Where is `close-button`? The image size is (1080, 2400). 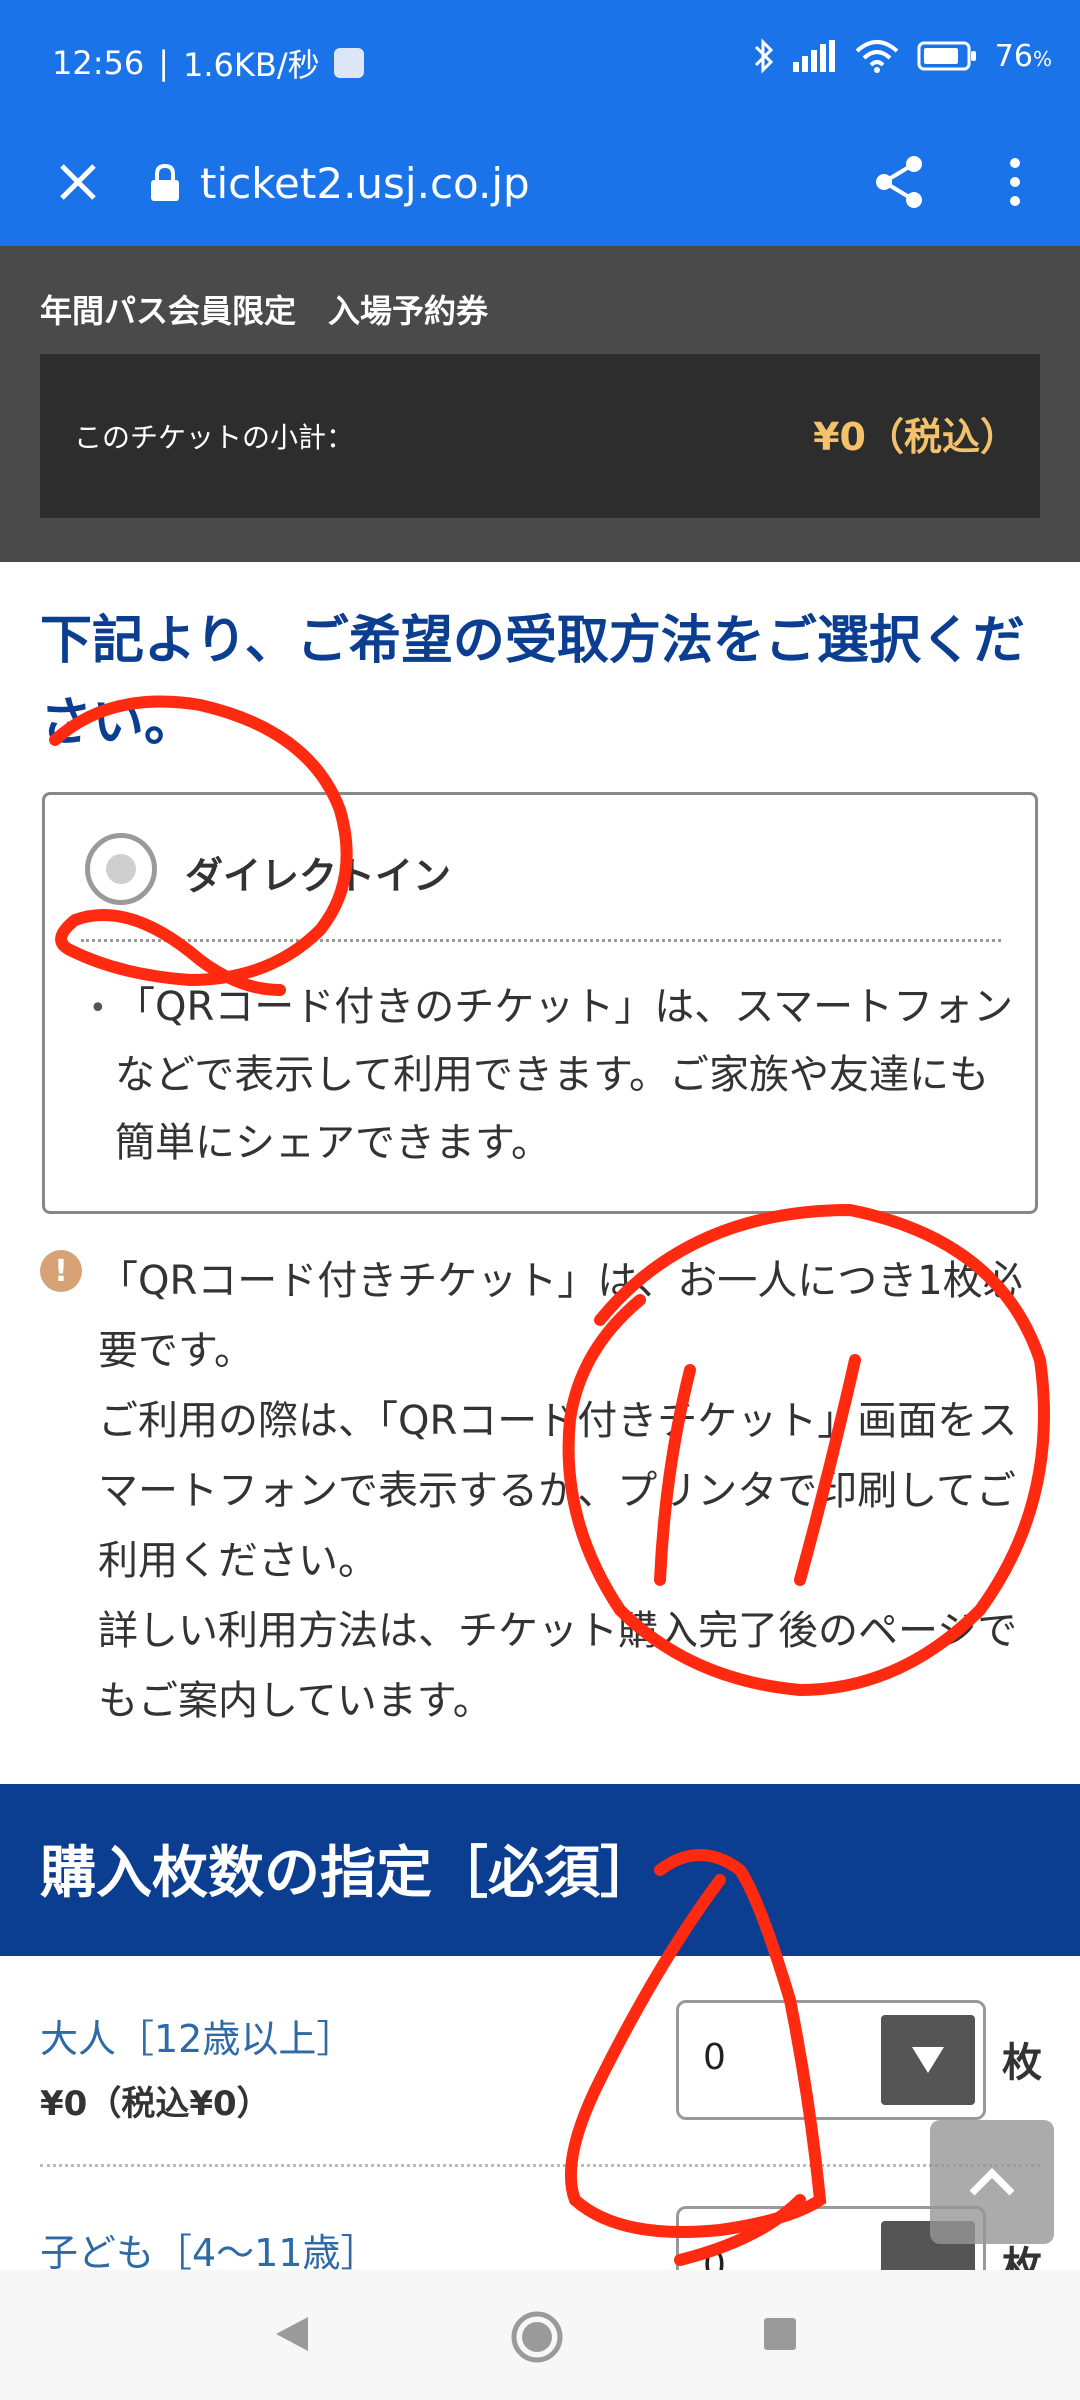 close-button is located at coordinates (78, 182).